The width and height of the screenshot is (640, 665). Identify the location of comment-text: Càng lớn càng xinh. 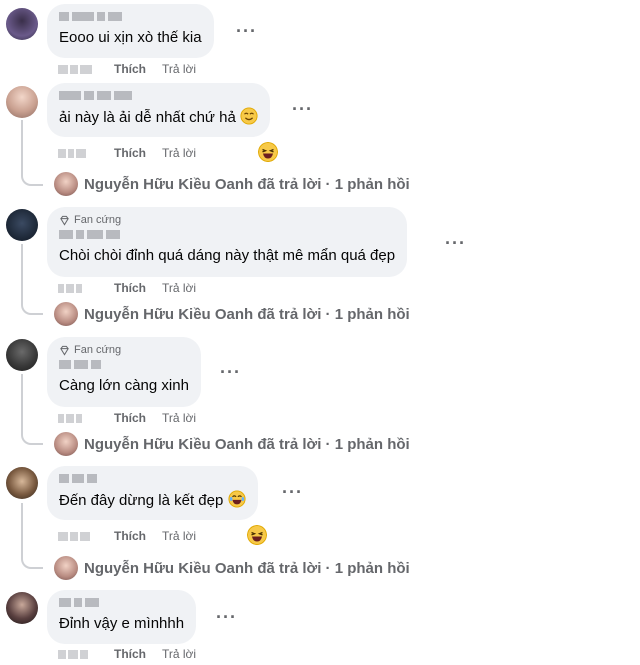
(124, 385).